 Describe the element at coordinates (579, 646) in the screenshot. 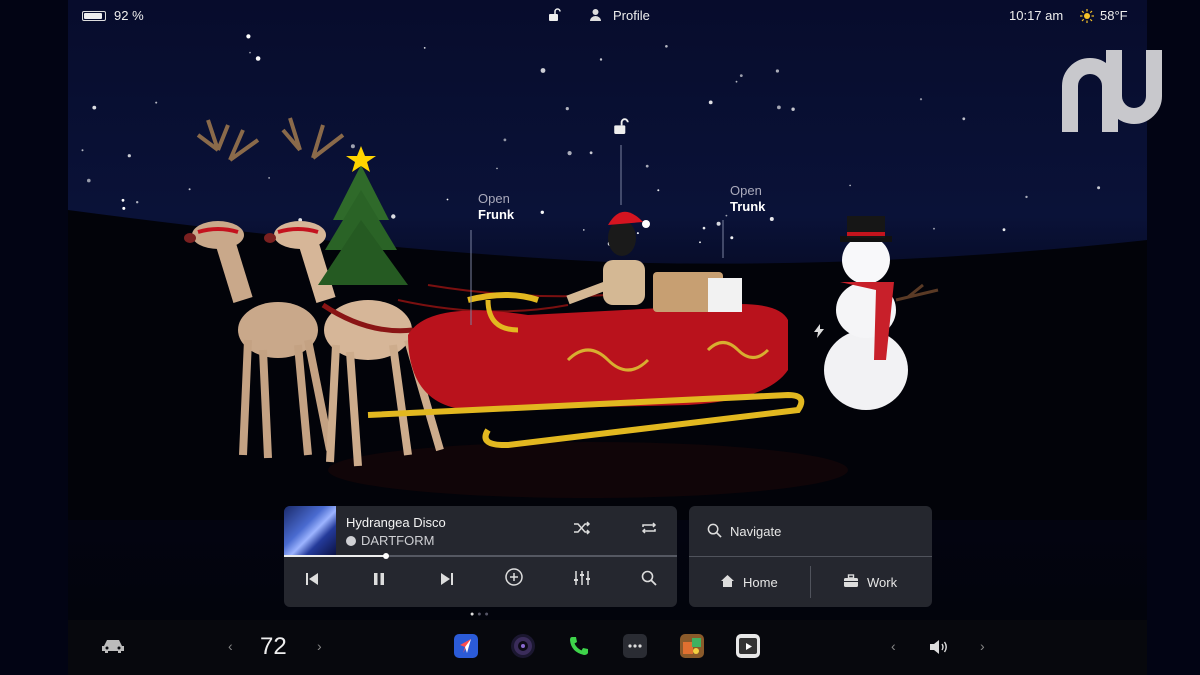

I see `phone-app-icon` at that location.